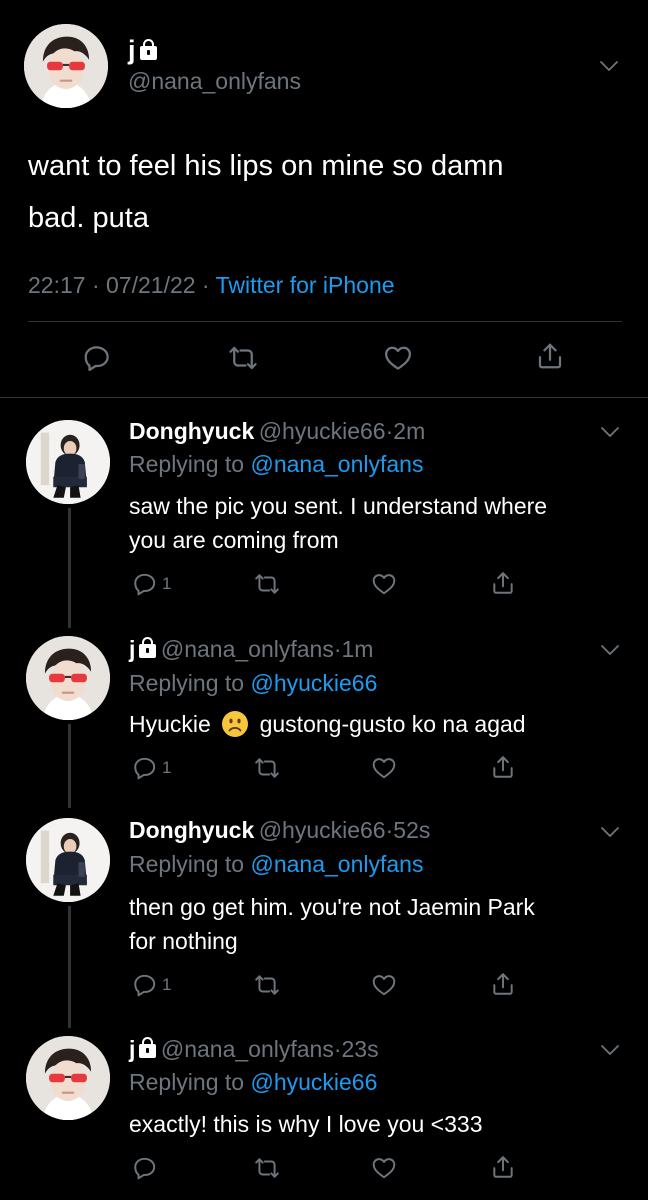 This screenshot has height=1200, width=648. What do you see at coordinates (266, 166) in the screenshot?
I see `tweet-text-line: want to feel his lips on mine so damn` at bounding box center [266, 166].